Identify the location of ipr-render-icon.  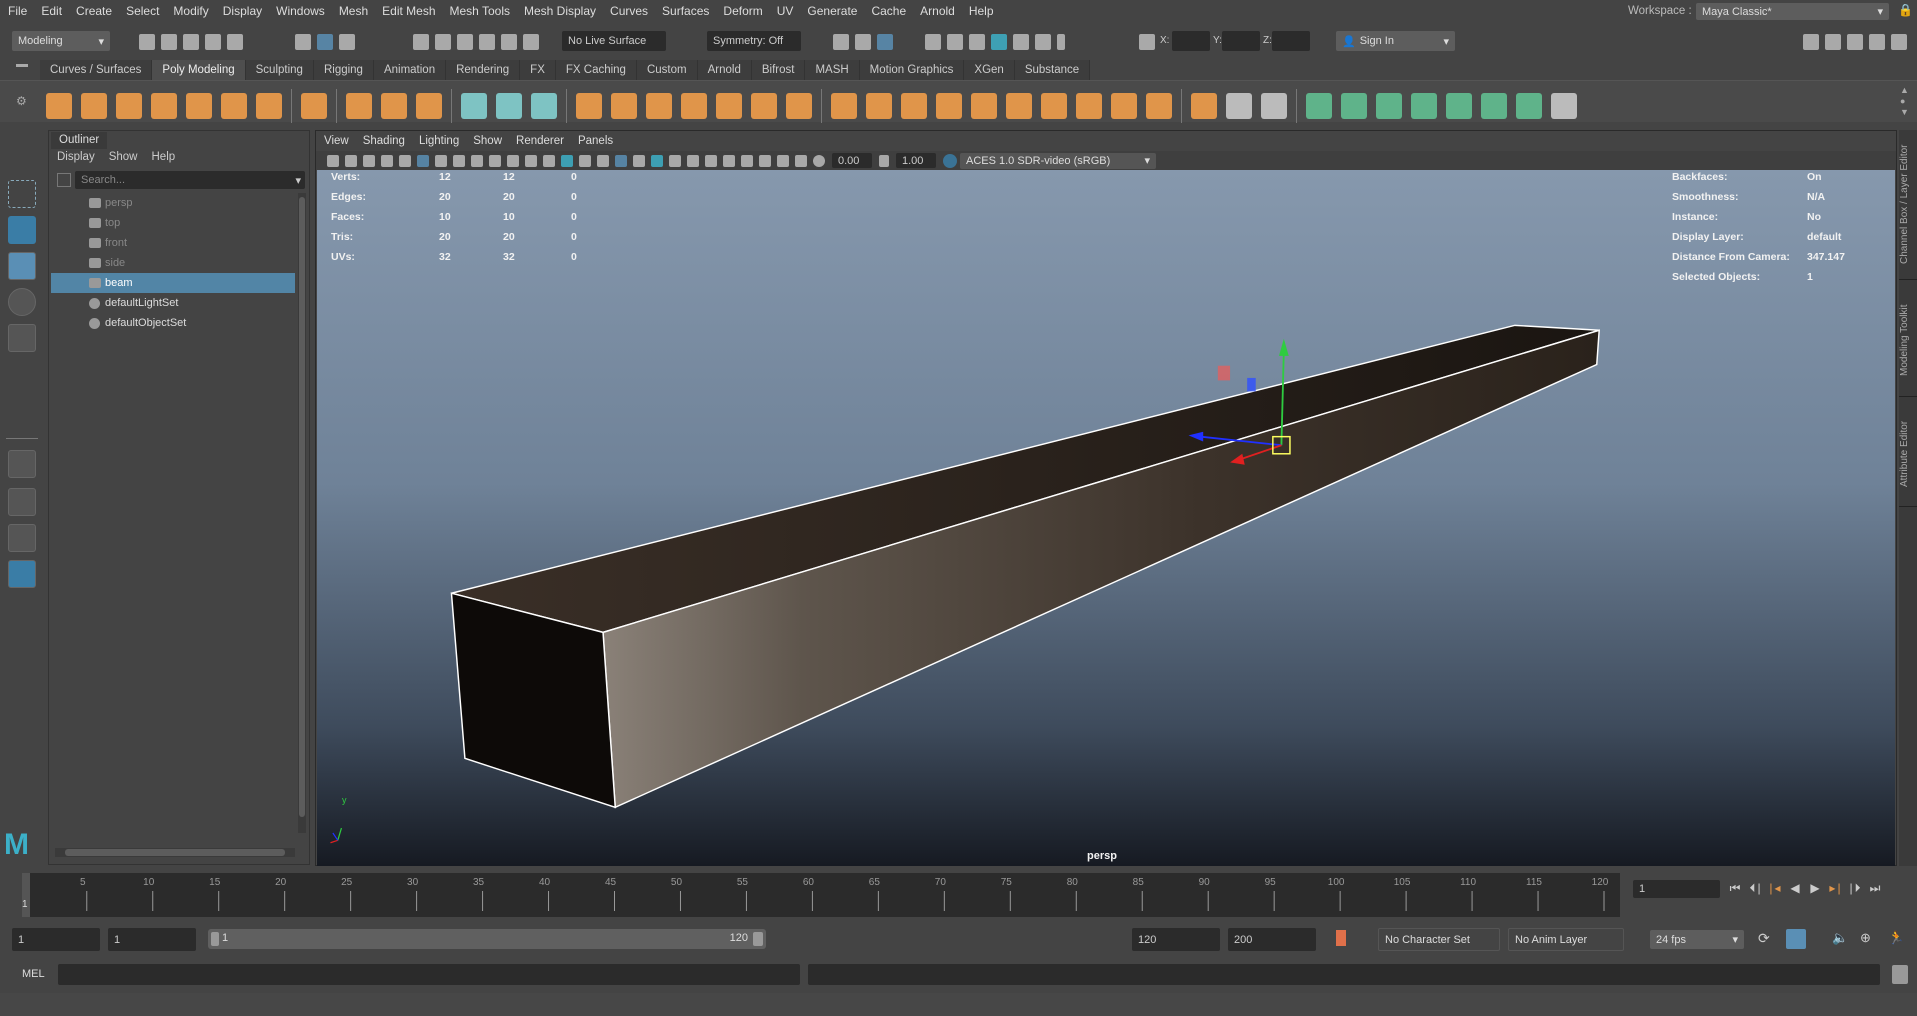
(955, 42).